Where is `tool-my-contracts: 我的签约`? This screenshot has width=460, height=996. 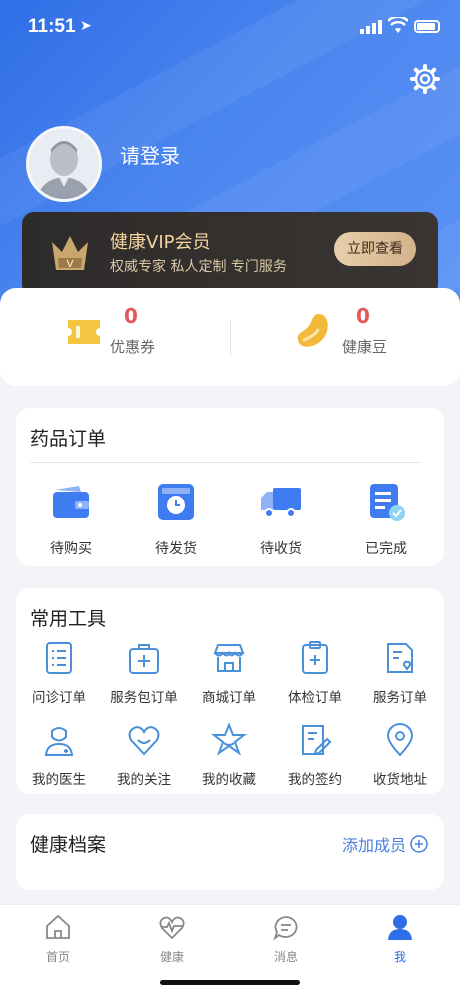
tool-my-contracts: 我的签约 is located at coordinates (315, 755).